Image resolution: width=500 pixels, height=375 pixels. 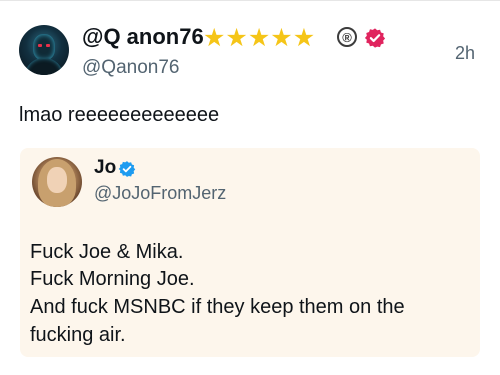 I want to click on quoted-post-text-line: fucking air., so click(x=78, y=335).